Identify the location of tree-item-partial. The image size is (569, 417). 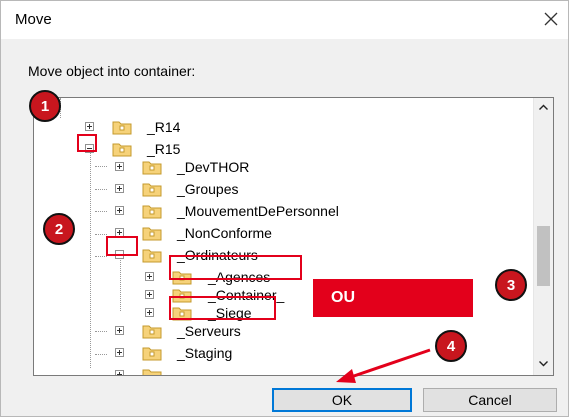
(274, 370).